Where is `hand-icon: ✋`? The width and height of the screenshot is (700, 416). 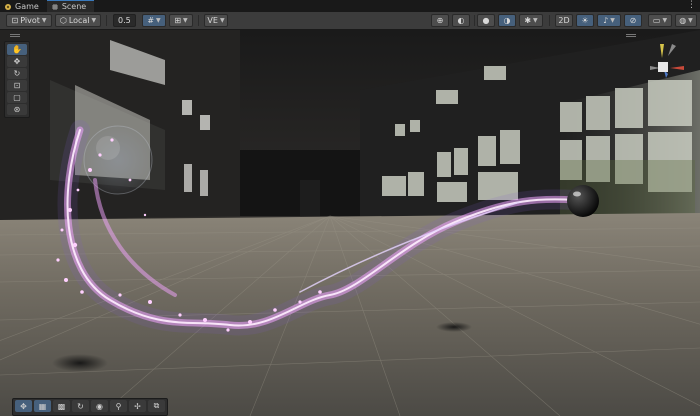
hand-icon: ✋ is located at coordinates (17, 49).